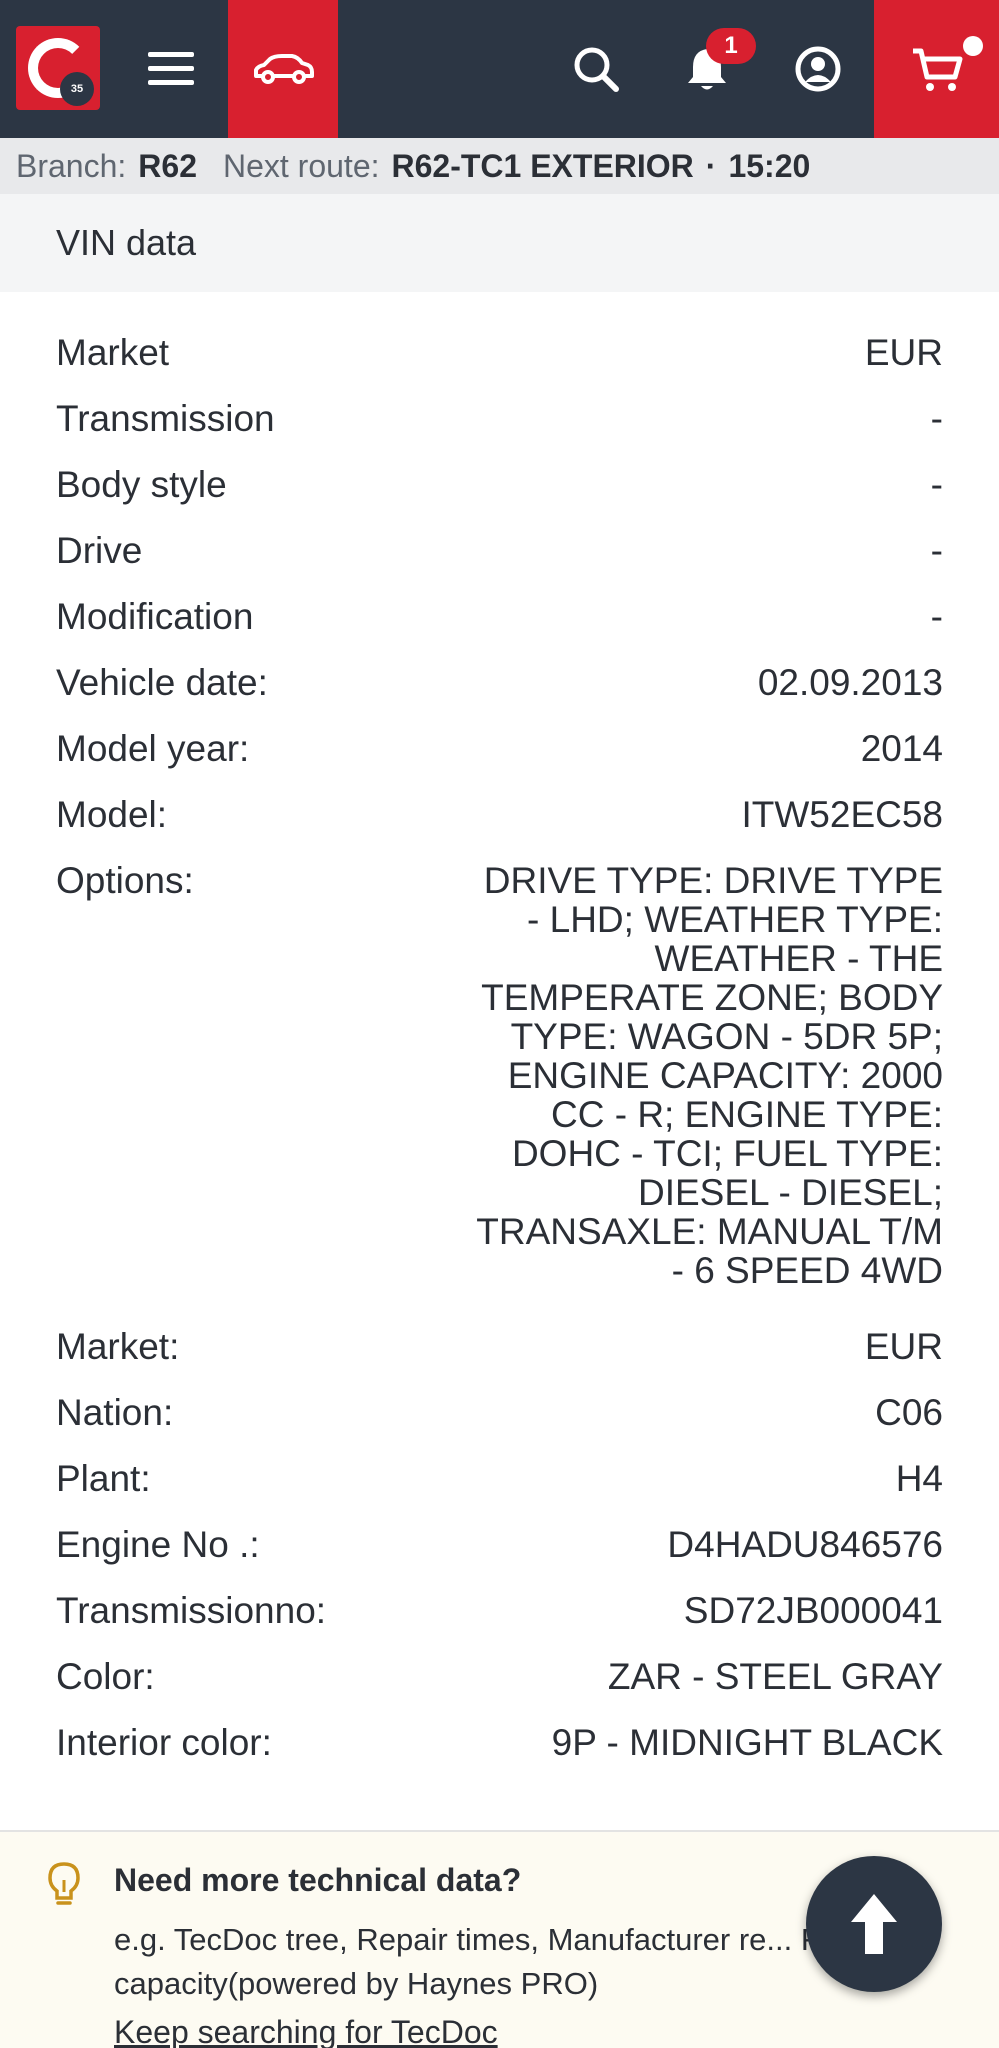  Describe the element at coordinates (973, 46) in the screenshot. I see `cart-indicator-dot` at that location.